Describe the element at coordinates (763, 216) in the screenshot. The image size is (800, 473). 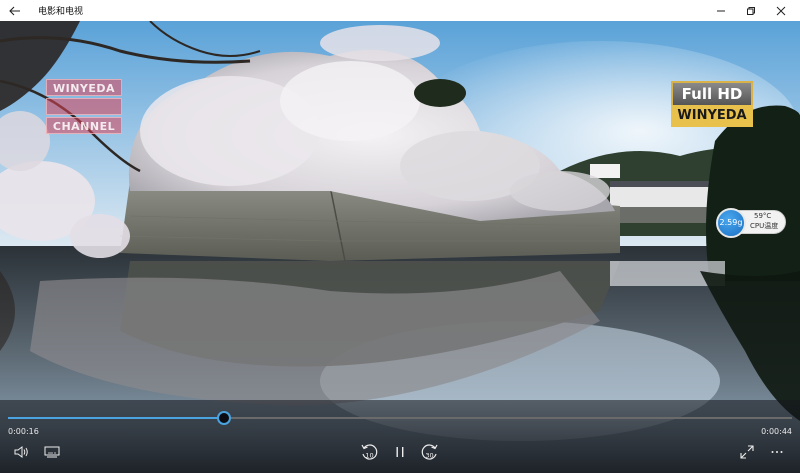
I see `cpu-temperature: 59°C` at that location.